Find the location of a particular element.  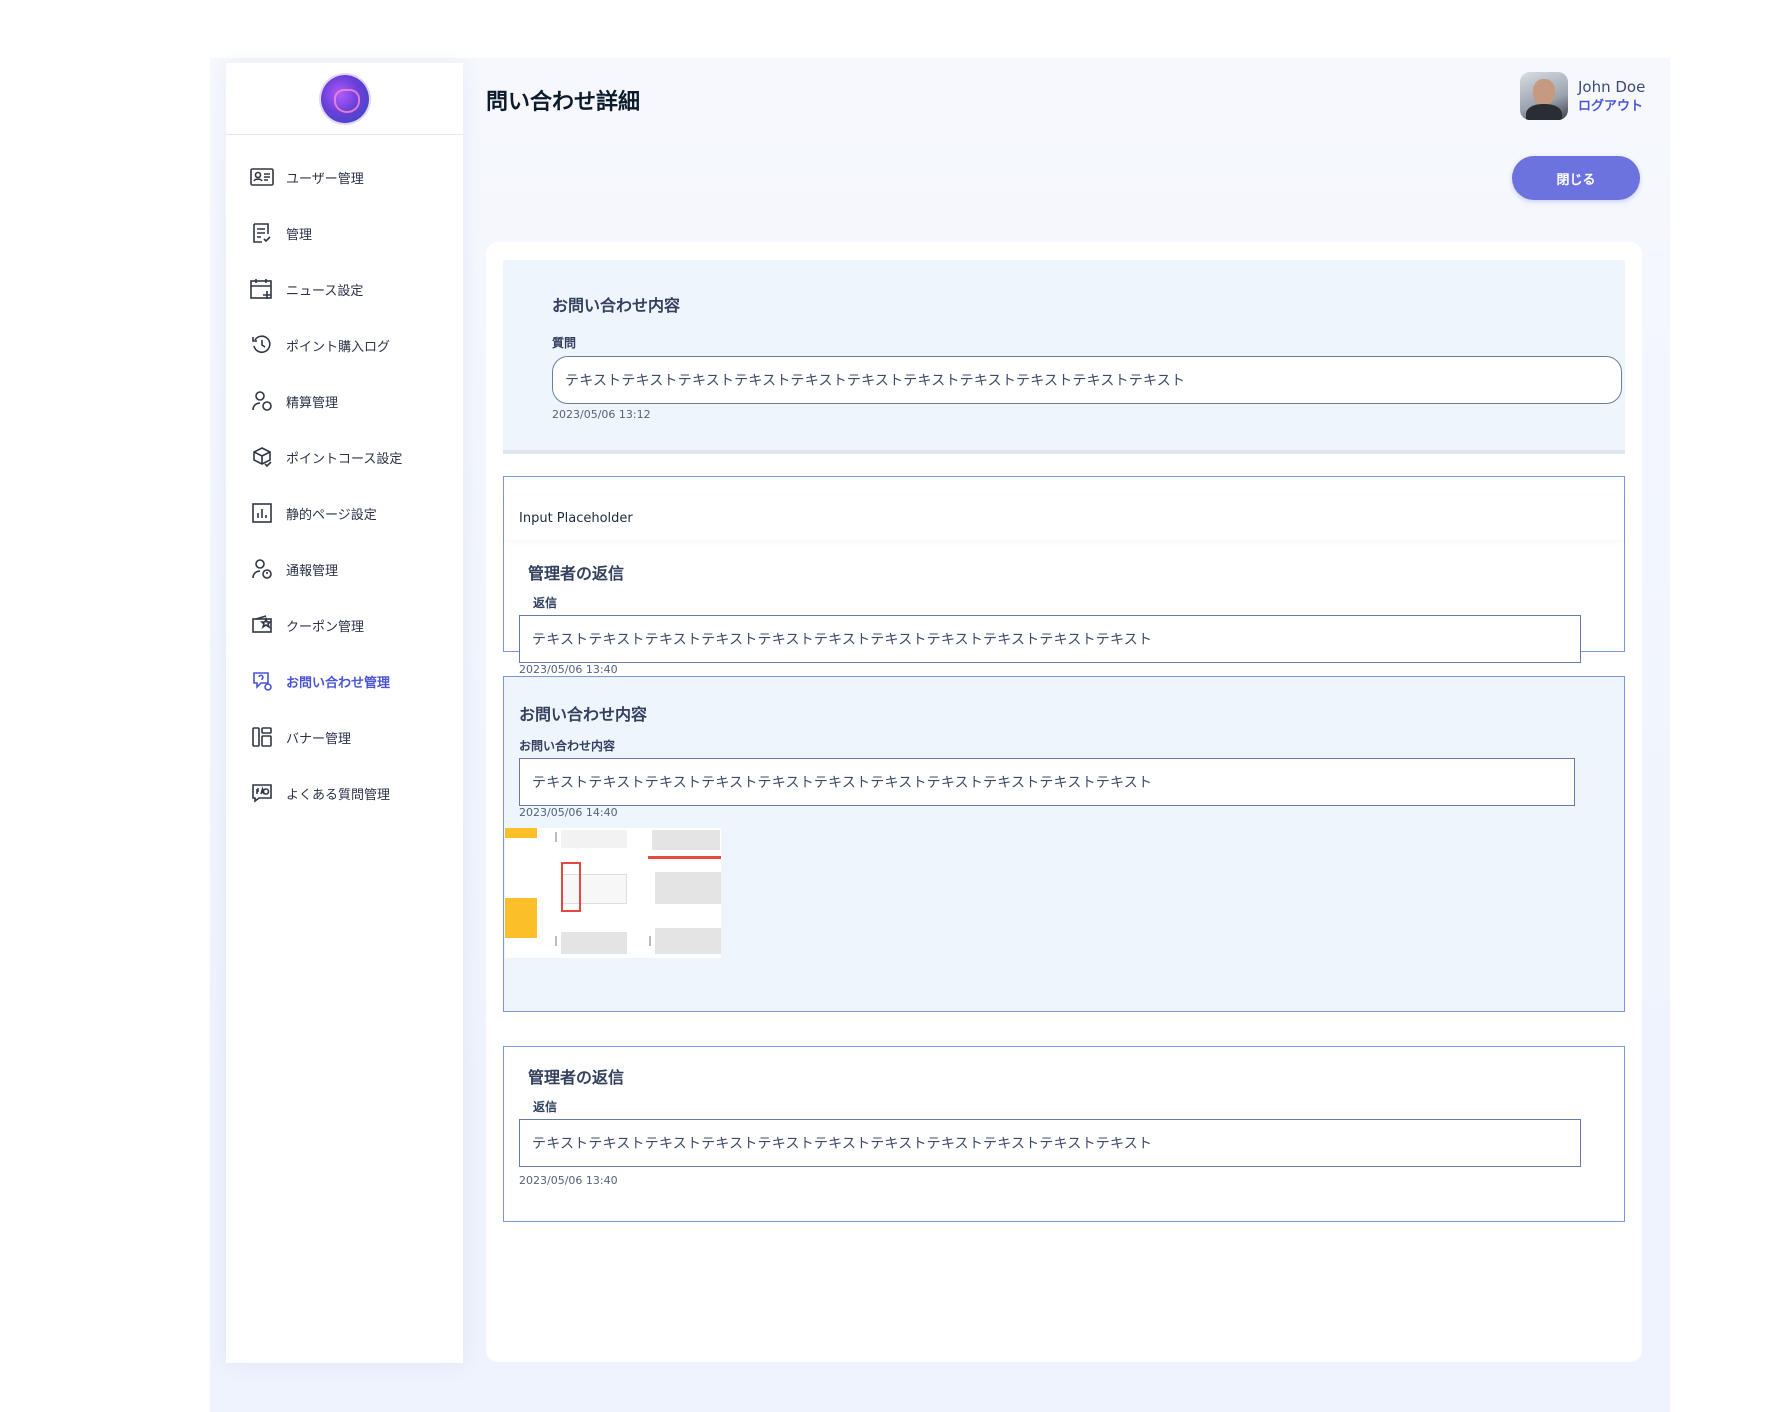

logout-link: ログアウト is located at coordinates (1611, 107).